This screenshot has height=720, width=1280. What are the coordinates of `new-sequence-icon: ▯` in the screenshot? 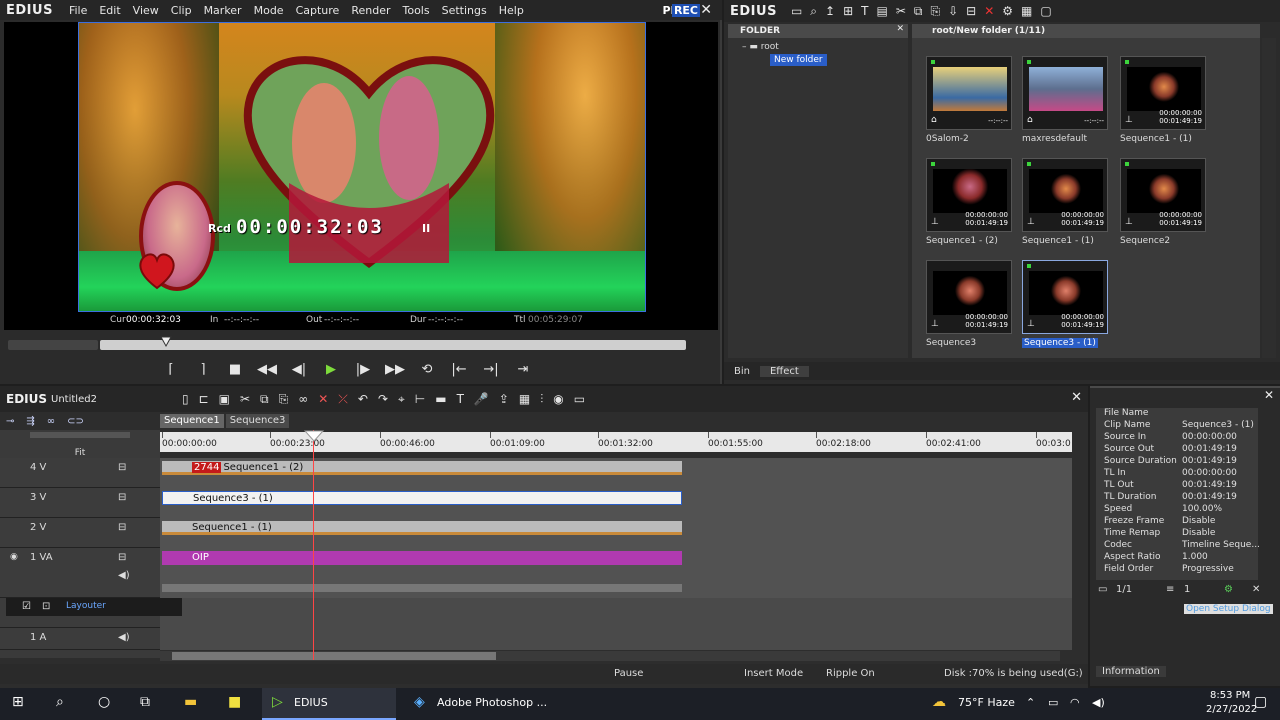 It's located at (185, 399).